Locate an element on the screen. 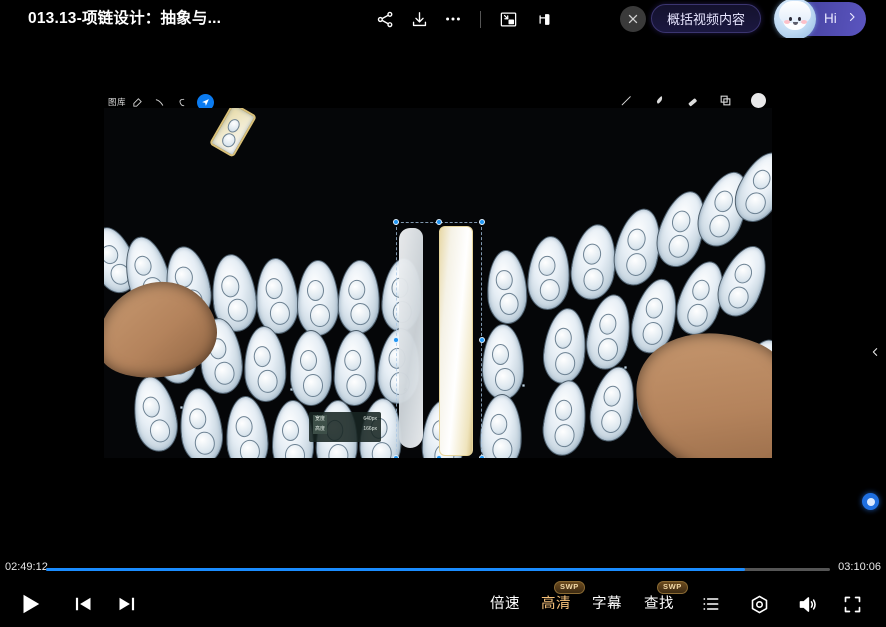 The width and height of the screenshot is (886, 627). search-label: 查找 is located at coordinates (659, 604).